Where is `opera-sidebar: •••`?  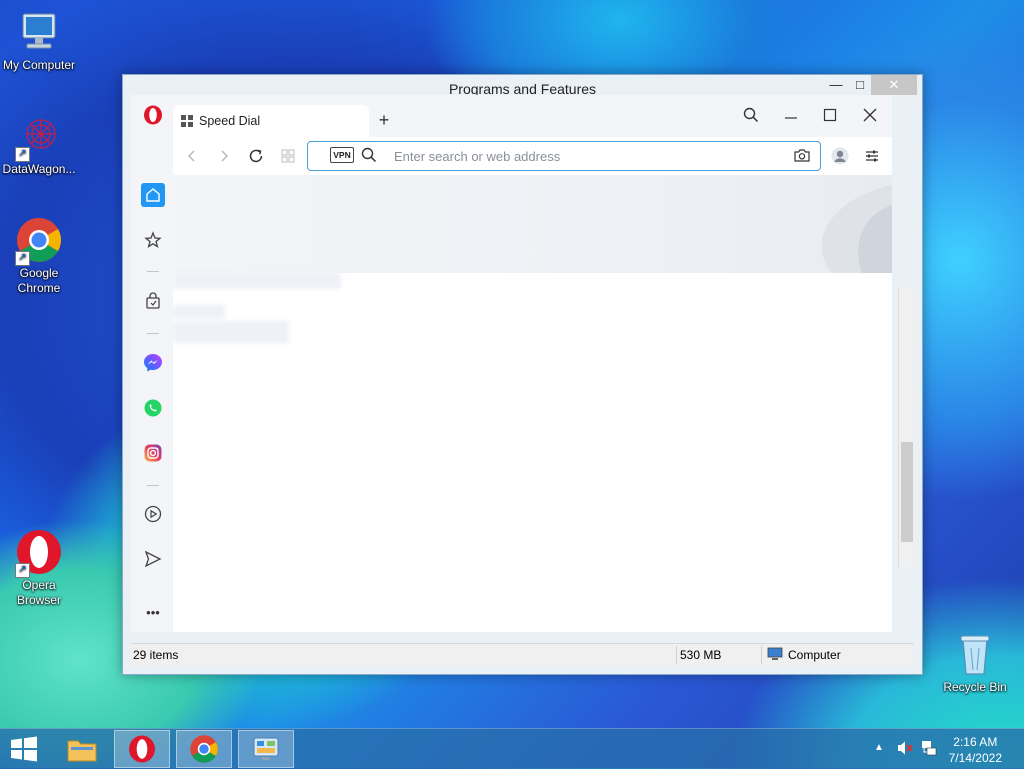
opera-sidebar: ••• is located at coordinates (152, 363).